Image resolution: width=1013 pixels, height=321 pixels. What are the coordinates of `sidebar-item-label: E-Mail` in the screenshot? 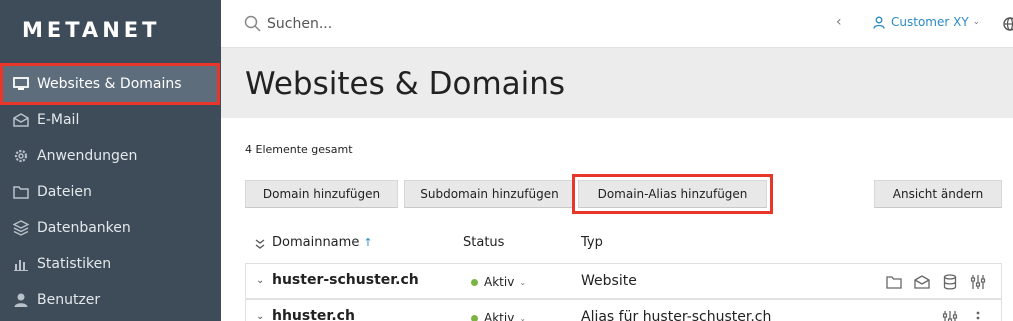 It's located at (58, 120).